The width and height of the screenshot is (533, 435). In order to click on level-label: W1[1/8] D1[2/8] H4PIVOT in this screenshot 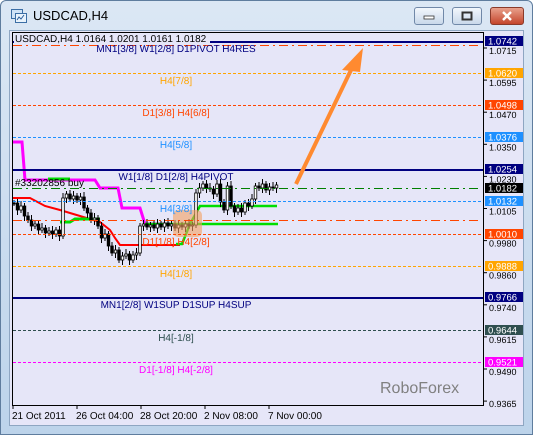, I will do `click(176, 177)`.